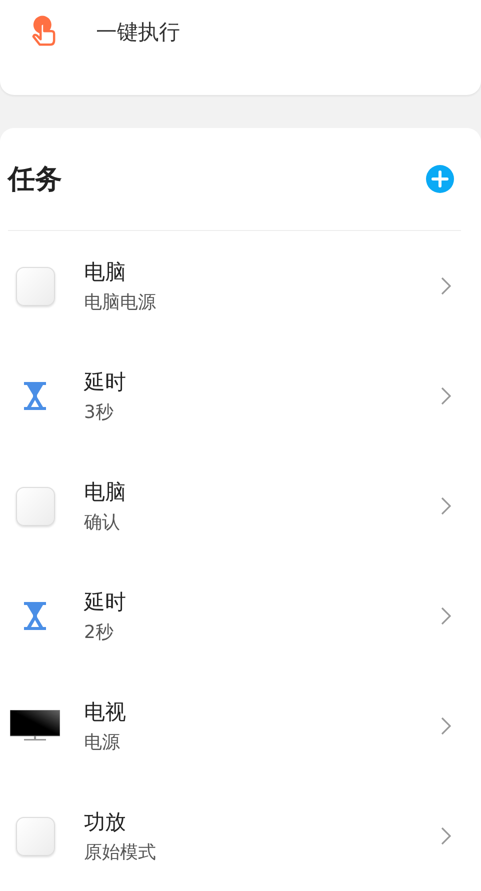 This screenshot has height=891, width=481. I want to click on task-detail: 确认, so click(102, 522).